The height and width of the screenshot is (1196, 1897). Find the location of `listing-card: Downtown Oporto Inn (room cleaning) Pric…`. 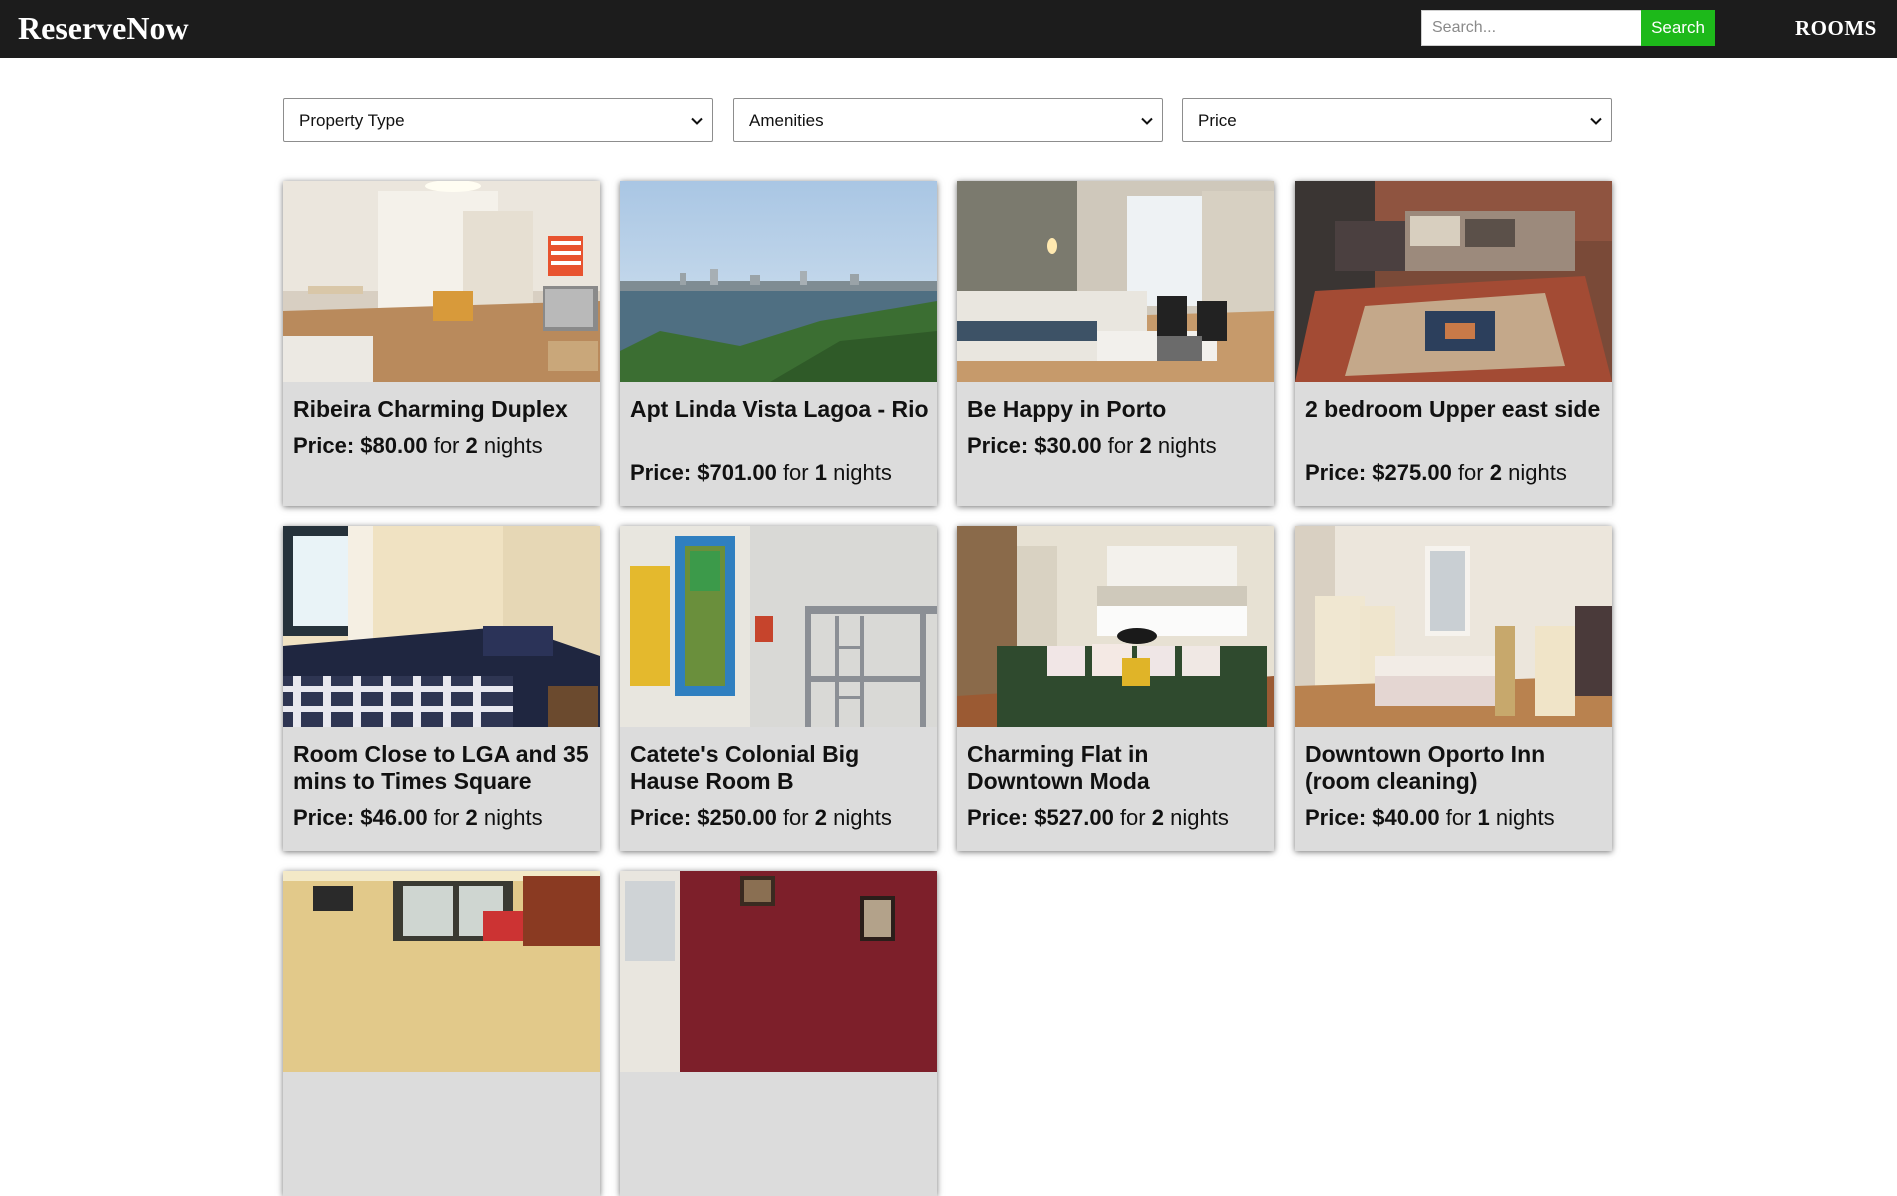

listing-card: Downtown Oporto Inn (room cleaning) Pric… is located at coordinates (1453, 688).